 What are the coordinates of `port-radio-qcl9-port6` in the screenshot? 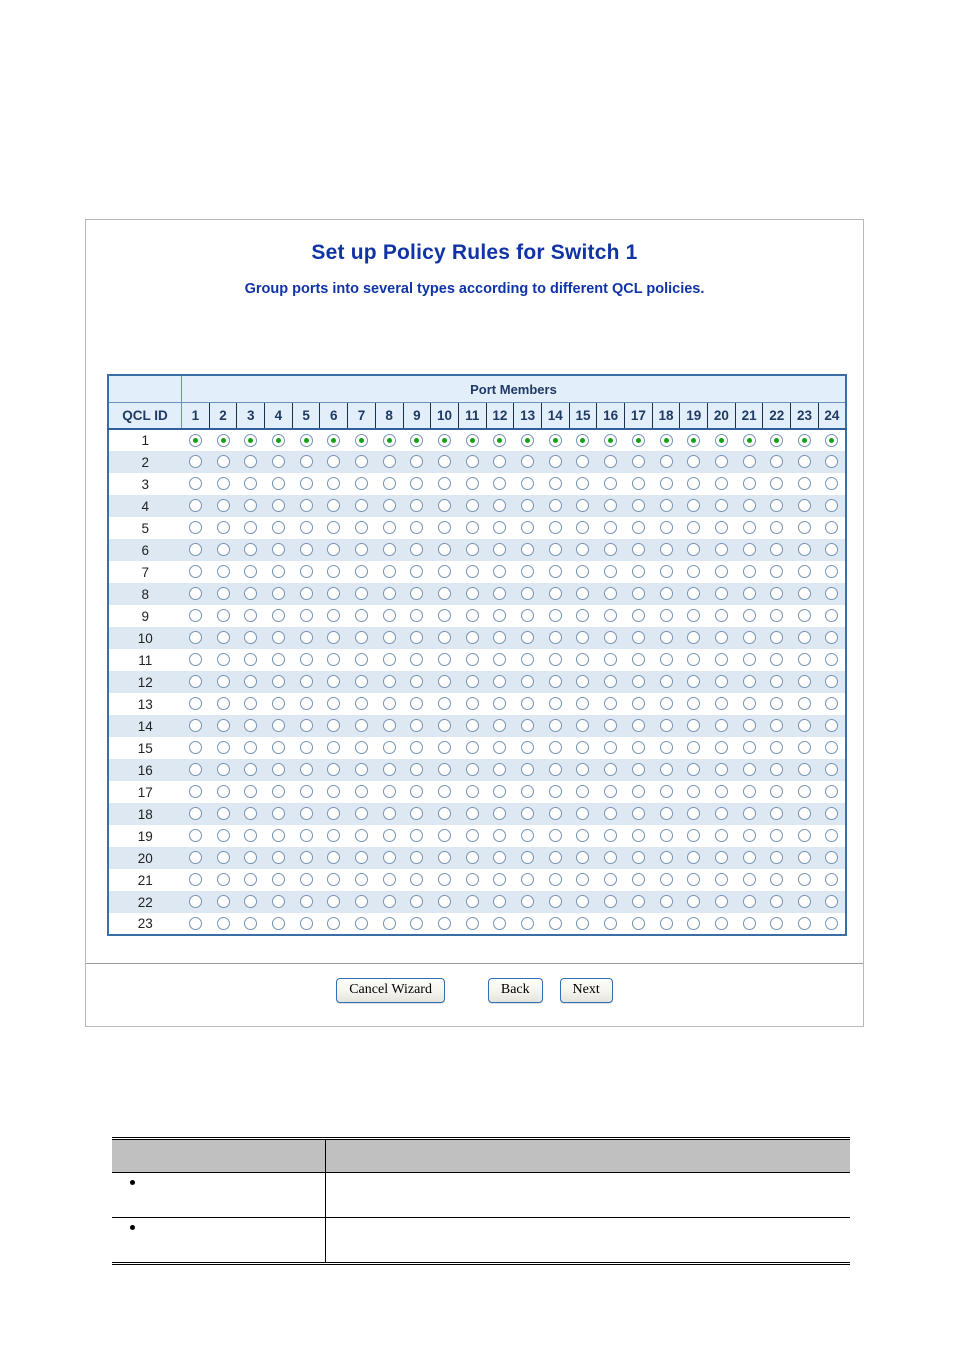 It's located at (334, 616).